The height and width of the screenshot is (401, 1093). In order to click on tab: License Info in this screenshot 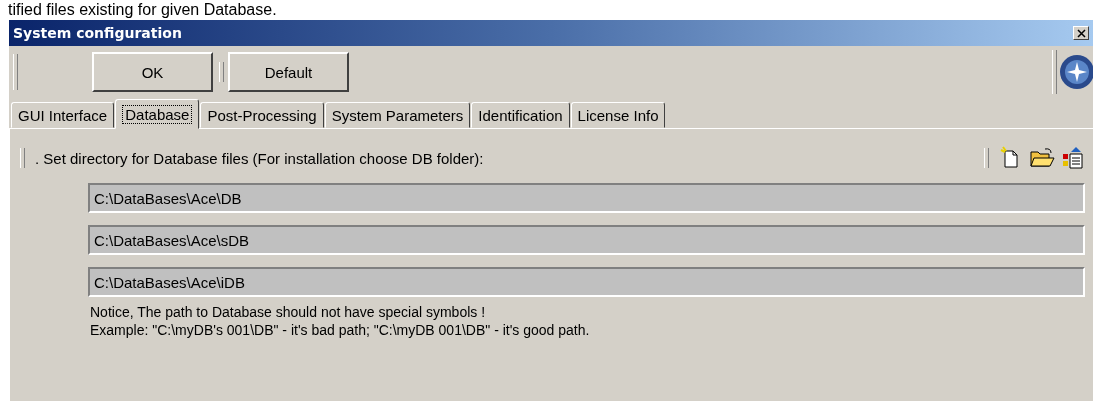, I will do `click(618, 115)`.